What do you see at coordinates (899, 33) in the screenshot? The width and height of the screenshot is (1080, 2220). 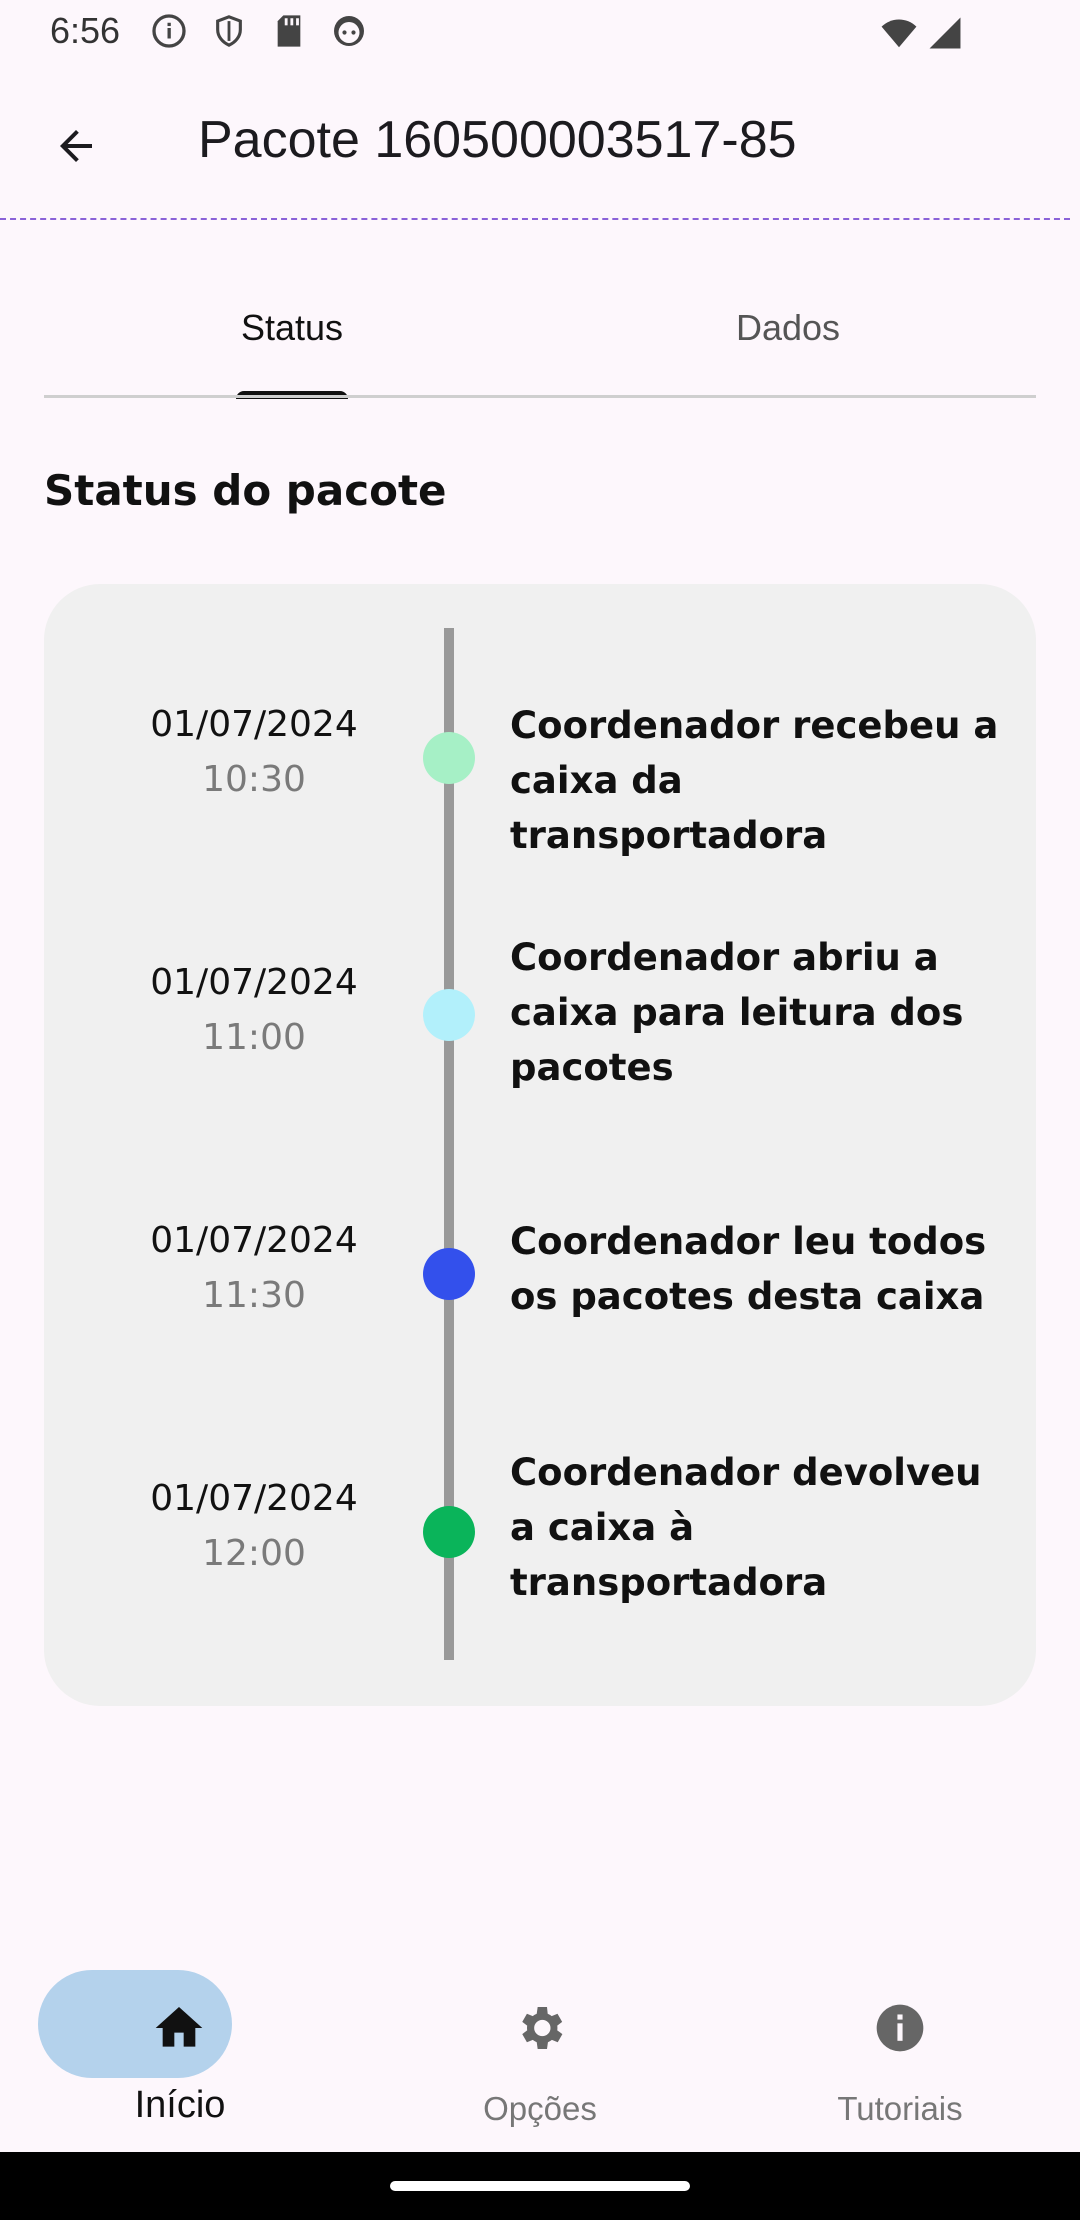 I see `wifi-icon` at bounding box center [899, 33].